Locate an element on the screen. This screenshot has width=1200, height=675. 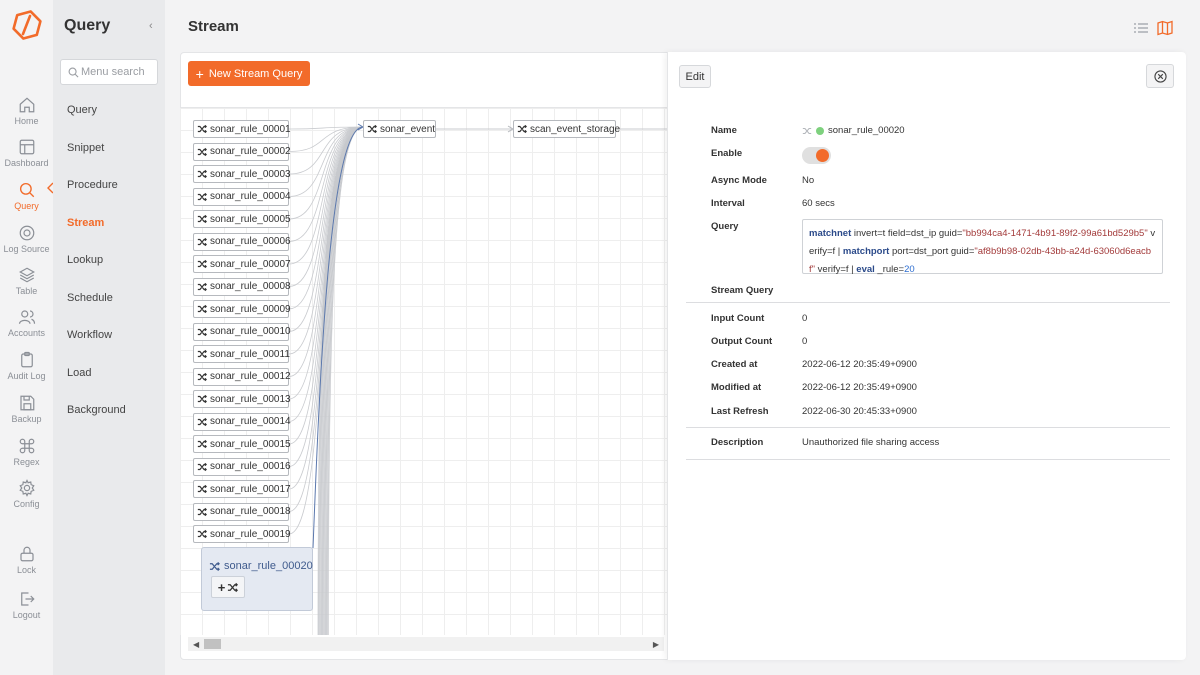
rail-item-lock: Lock is located at coordinates (26, 560).